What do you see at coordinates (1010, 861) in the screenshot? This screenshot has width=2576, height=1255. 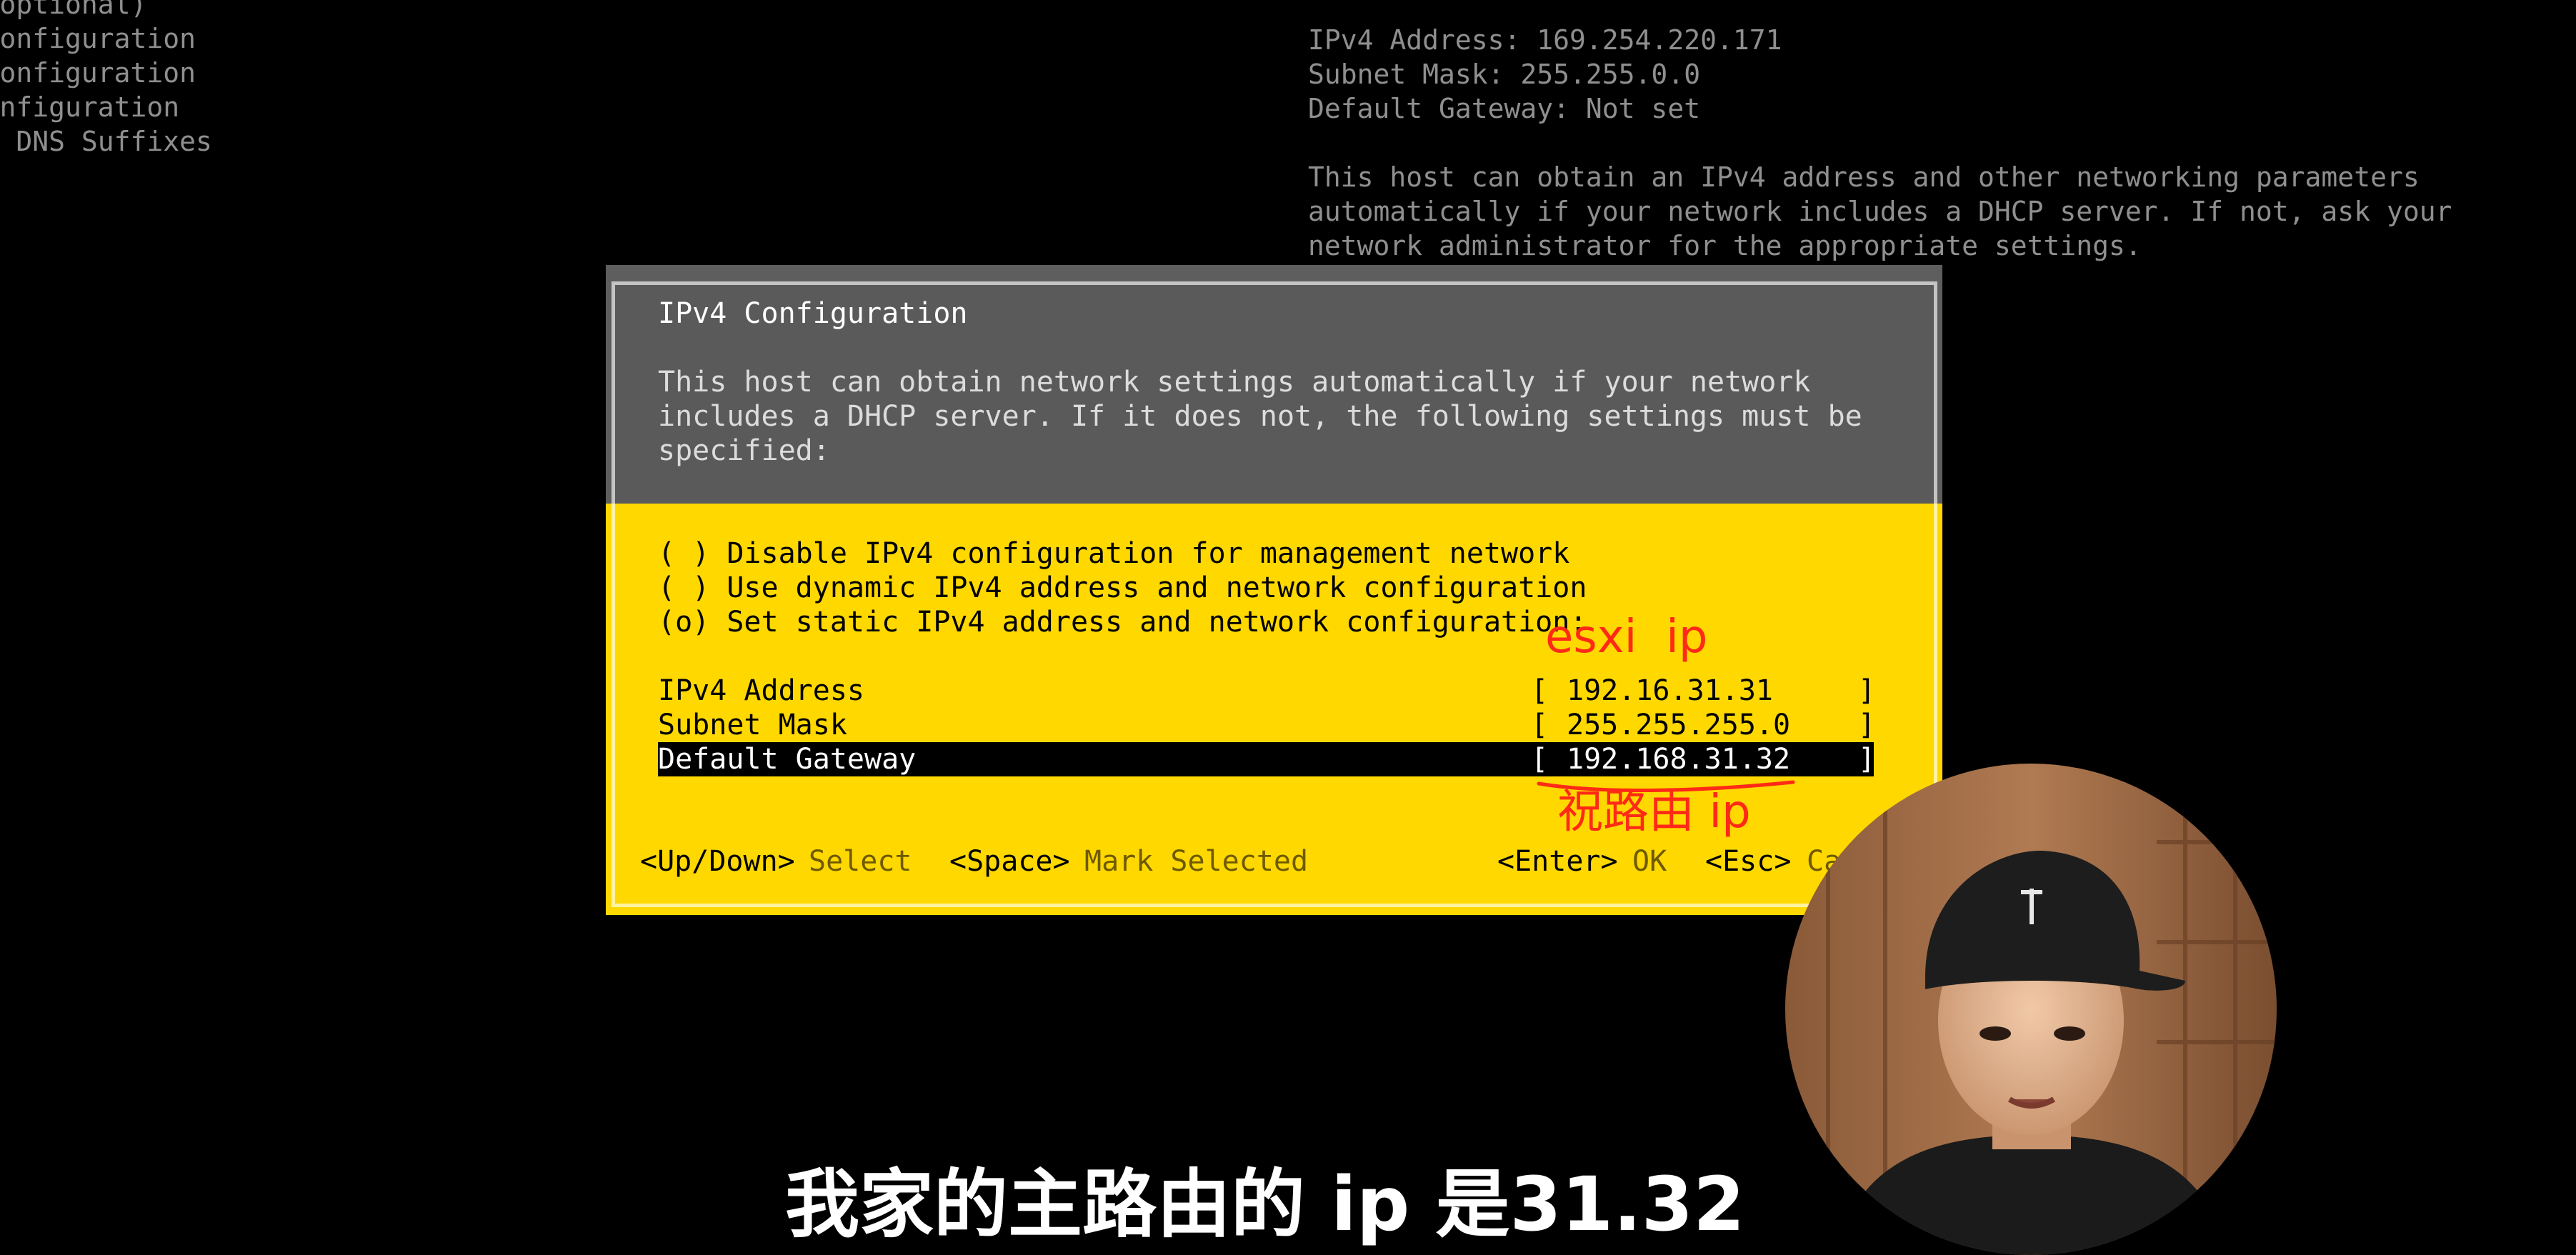 I see `hint-space-key: <Space>` at bounding box center [1010, 861].